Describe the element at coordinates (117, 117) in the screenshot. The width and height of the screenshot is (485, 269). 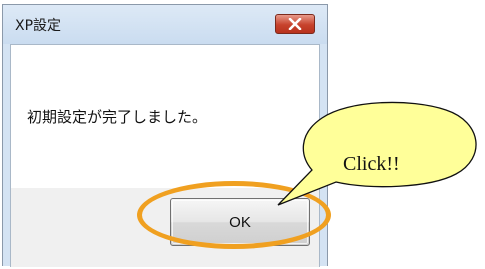
I see `message-text: 初期設定が完了しました。` at that location.